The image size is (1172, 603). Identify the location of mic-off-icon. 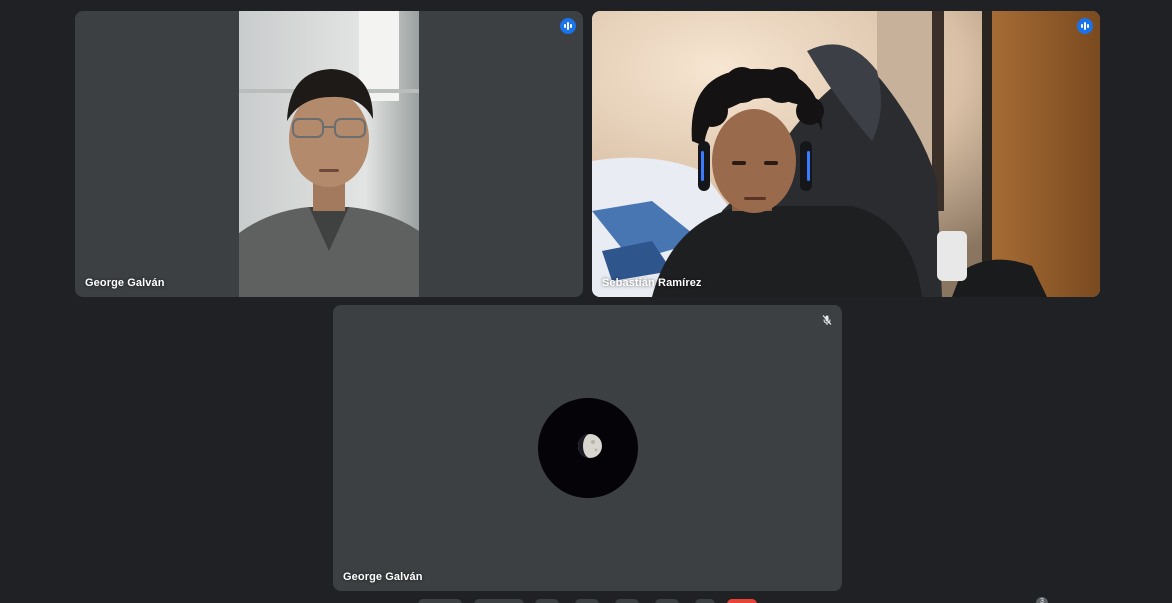
(827, 320).